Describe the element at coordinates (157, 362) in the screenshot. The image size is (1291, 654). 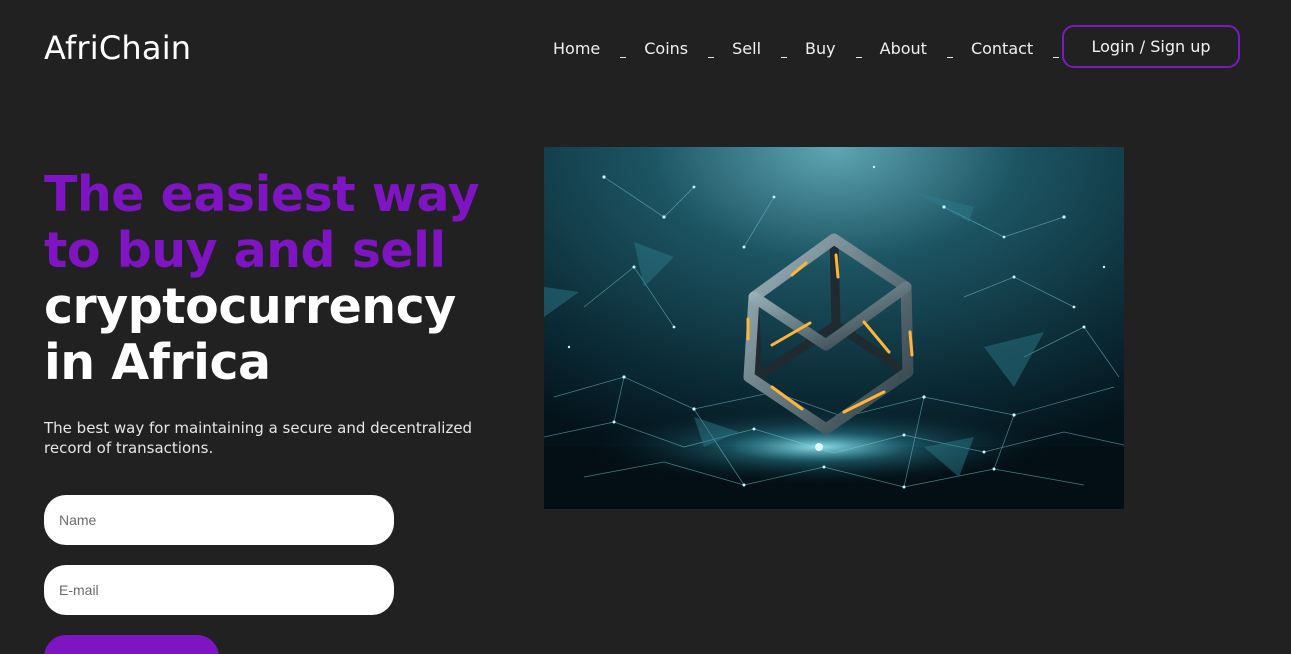
I see `headline-line: in Africa` at that location.